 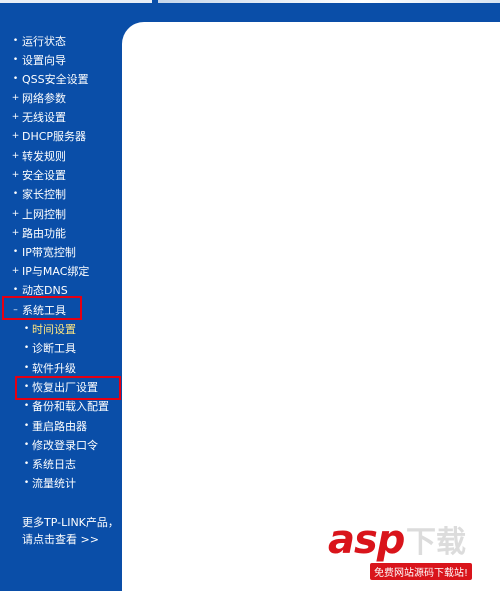 What do you see at coordinates (65, 445) in the screenshot?
I see `menu-item-label: 修改登录口令` at bounding box center [65, 445].